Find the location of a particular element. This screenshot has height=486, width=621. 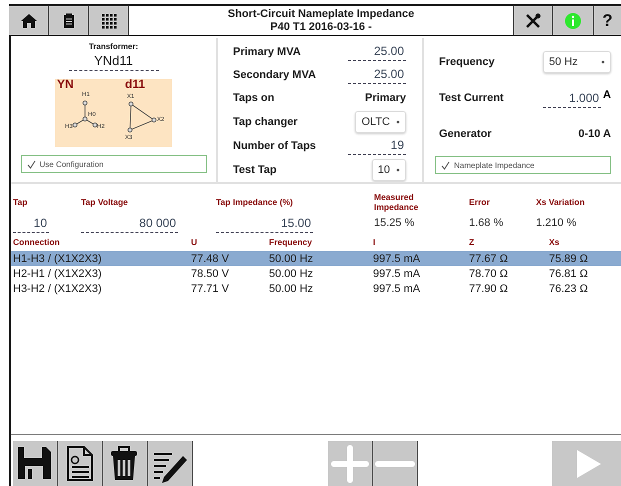

minus-icon is located at coordinates (394, 463).